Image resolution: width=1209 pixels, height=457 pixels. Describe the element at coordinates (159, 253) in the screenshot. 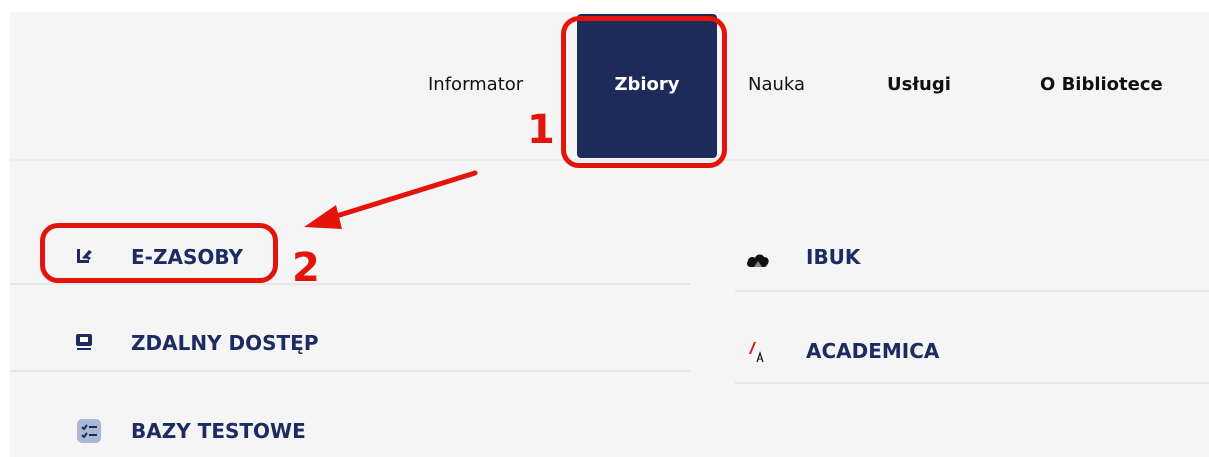

I see `annotation-highlight-e-zasoby` at that location.